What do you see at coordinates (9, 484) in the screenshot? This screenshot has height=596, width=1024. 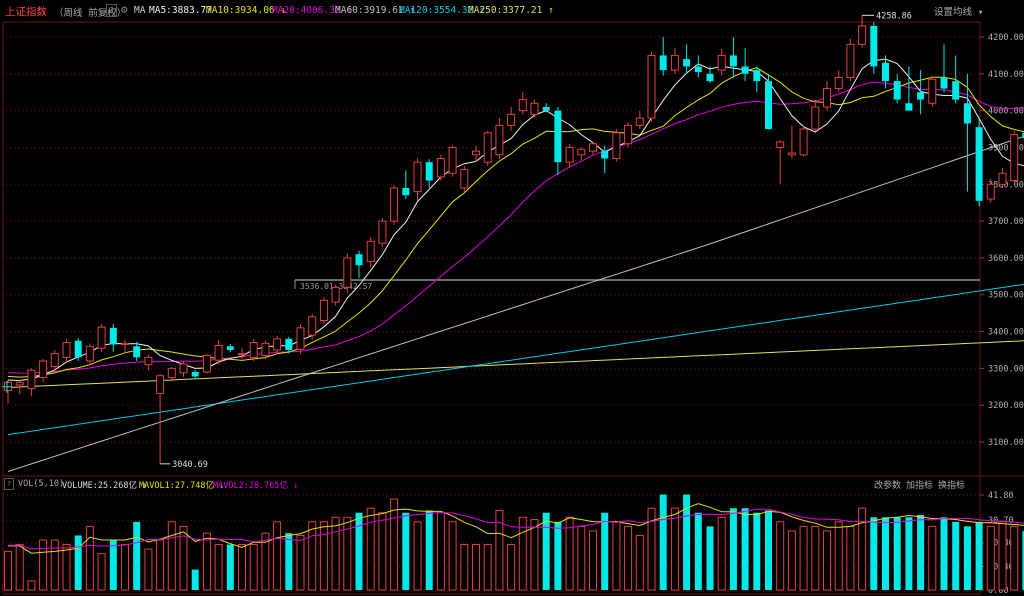 I see `vol-help-button: ?` at bounding box center [9, 484].